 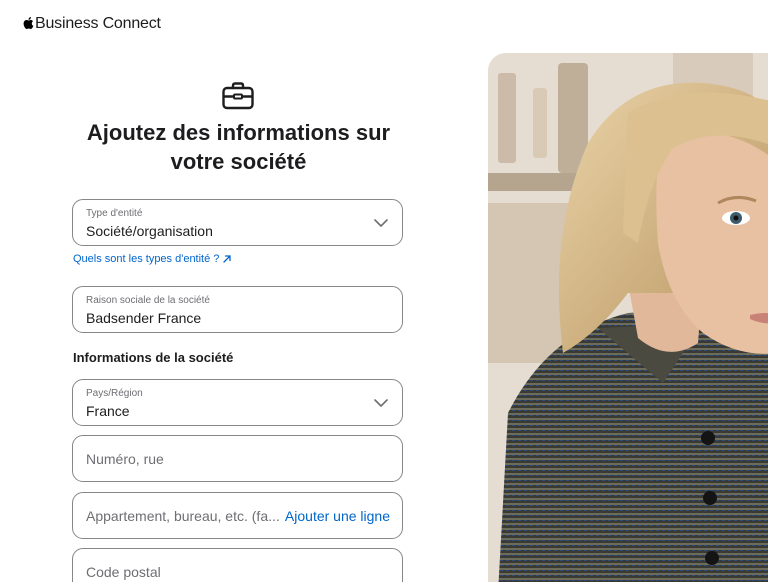 What do you see at coordinates (108, 411) in the screenshot?
I see `country-value: France` at bounding box center [108, 411].